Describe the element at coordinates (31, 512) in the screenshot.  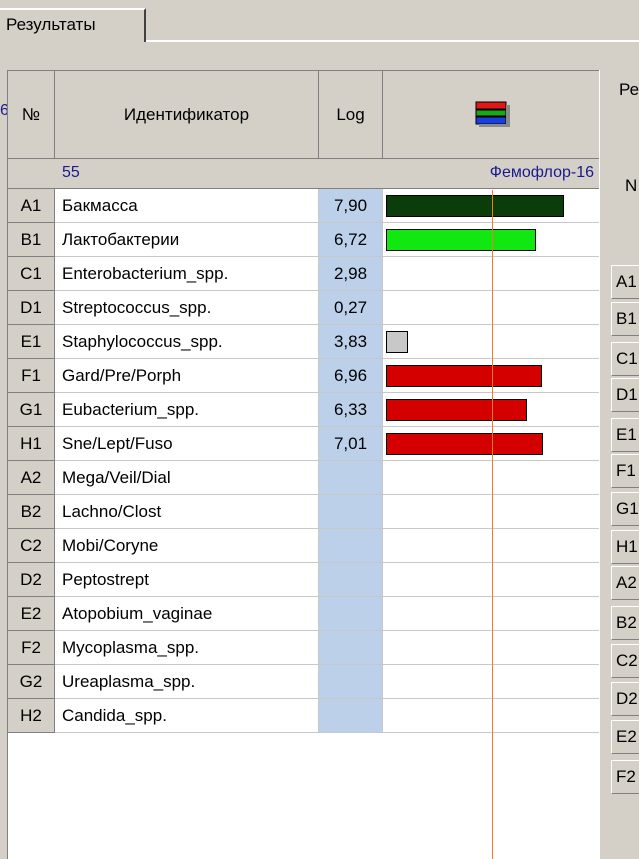
I see `row-id: B2` at that location.